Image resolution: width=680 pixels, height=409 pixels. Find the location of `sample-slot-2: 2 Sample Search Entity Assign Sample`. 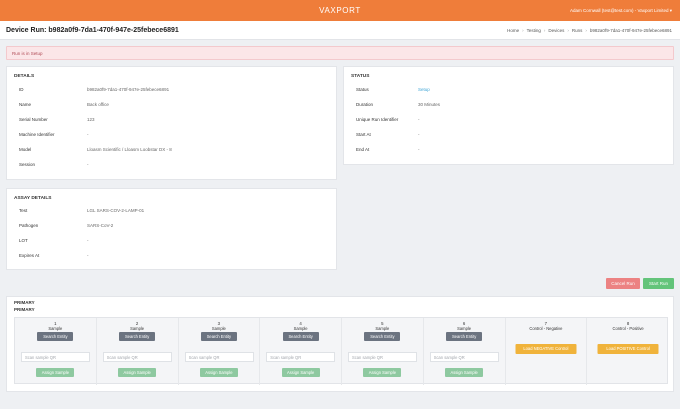

sample-slot-2: 2 Sample Search Entity Assign Sample is located at coordinates (138, 351).